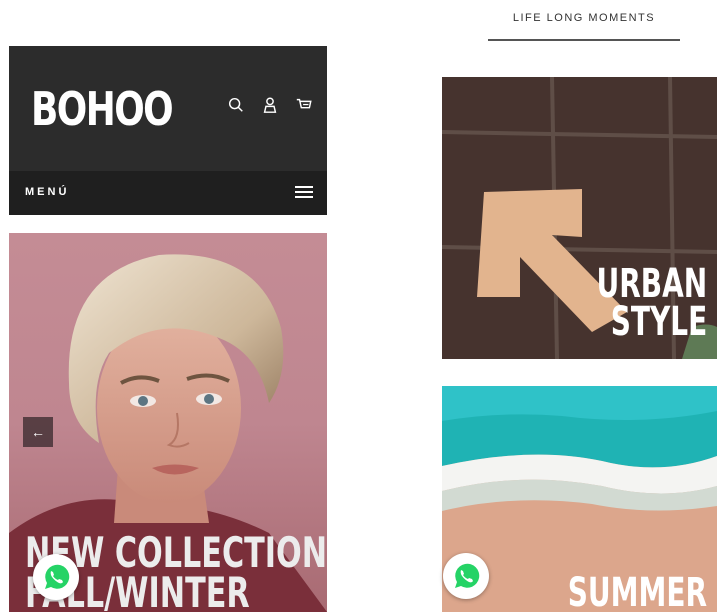 This screenshot has height=612, width=717. I want to click on whatsapp-button-right, so click(466, 576).